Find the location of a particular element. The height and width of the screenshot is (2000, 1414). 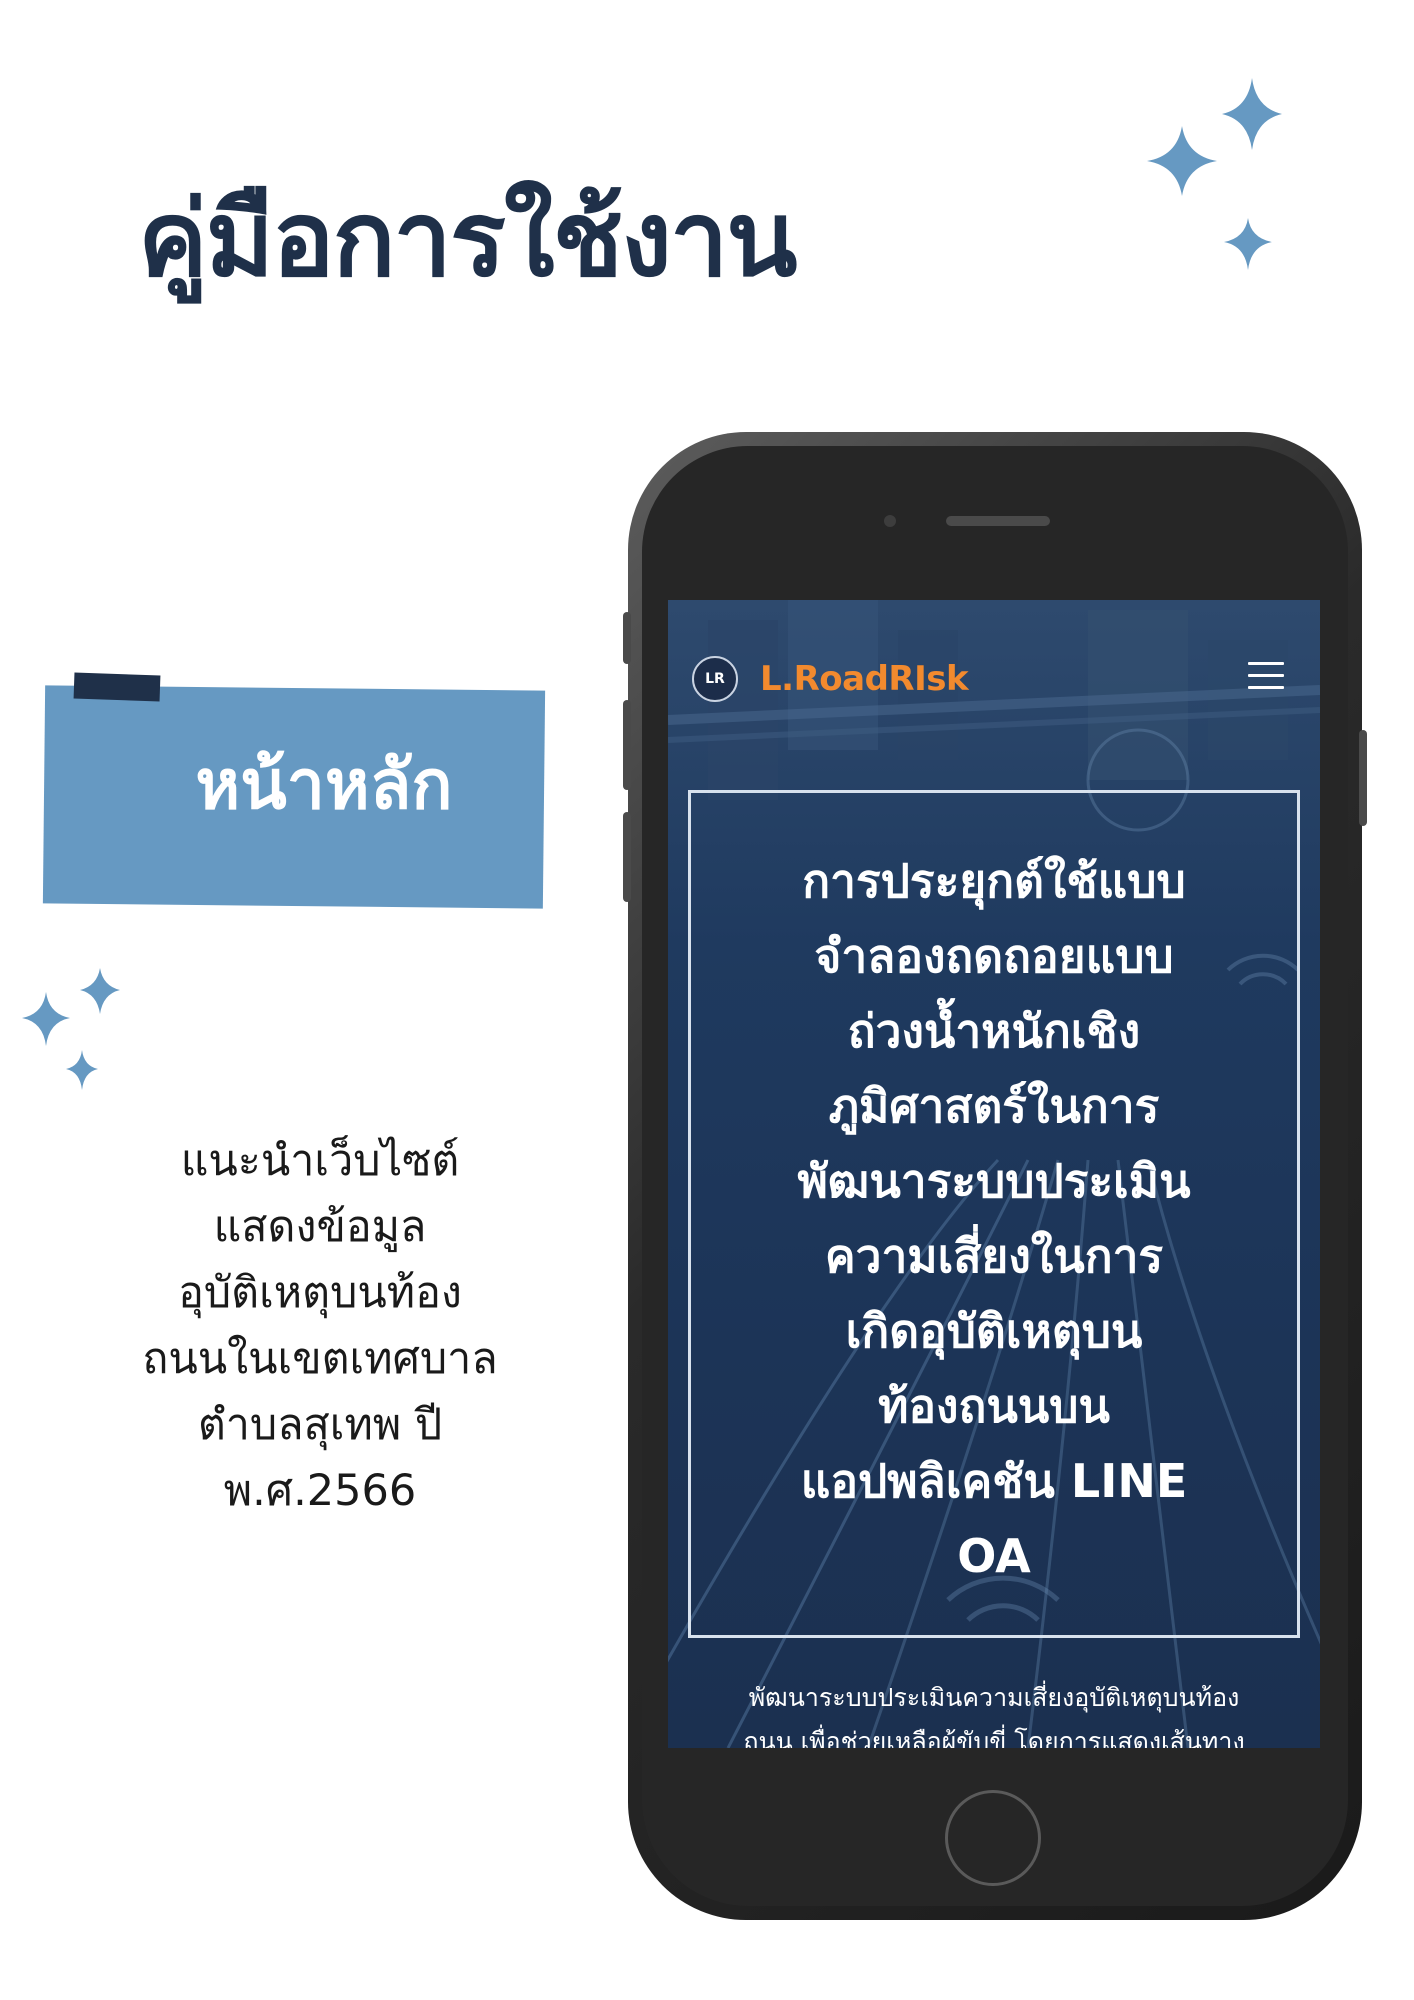

sparkles-left-icon is located at coordinates (71, 1029).